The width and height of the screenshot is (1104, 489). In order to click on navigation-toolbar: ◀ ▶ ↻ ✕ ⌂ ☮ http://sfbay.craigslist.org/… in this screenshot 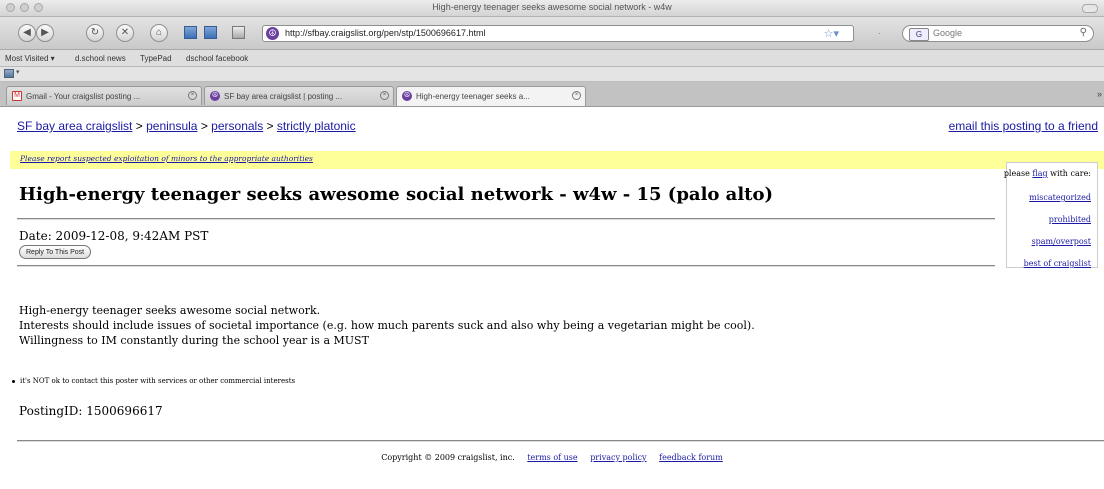, I will do `click(552, 33)`.